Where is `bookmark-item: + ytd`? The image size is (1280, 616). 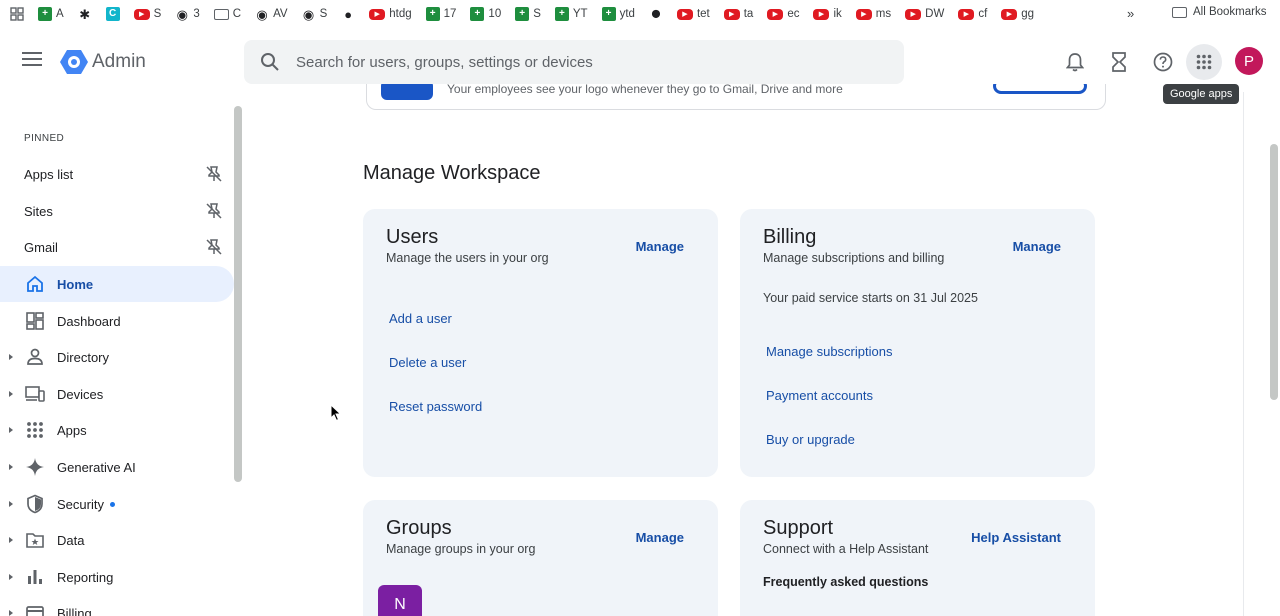
bookmark-item: + ytd is located at coordinates (618, 14).